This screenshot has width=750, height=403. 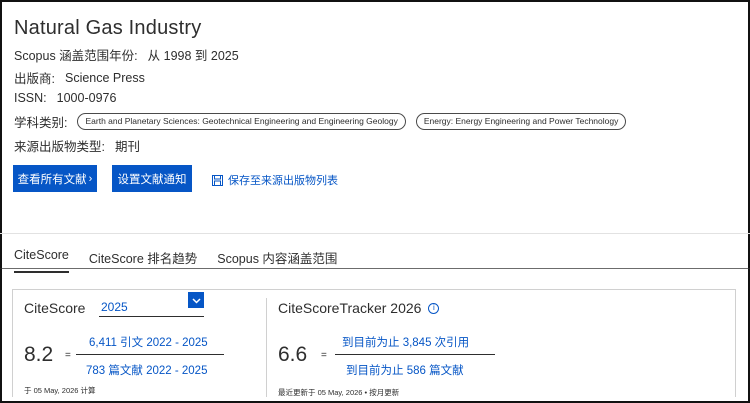 What do you see at coordinates (34, 79) in the screenshot?
I see `publisher-label: 出版商:` at bounding box center [34, 79].